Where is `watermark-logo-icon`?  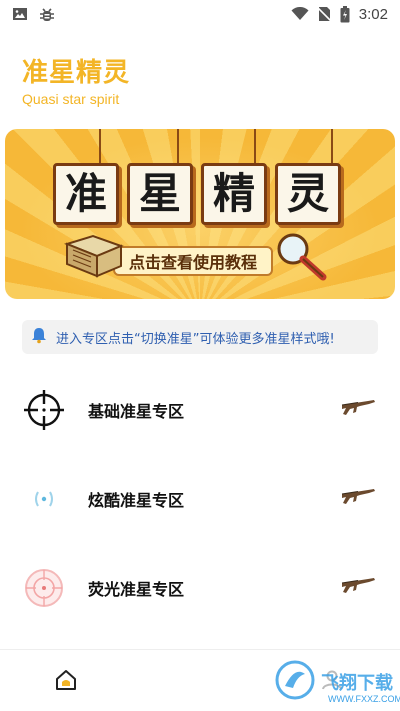 watermark-logo-icon is located at coordinates (295, 682).